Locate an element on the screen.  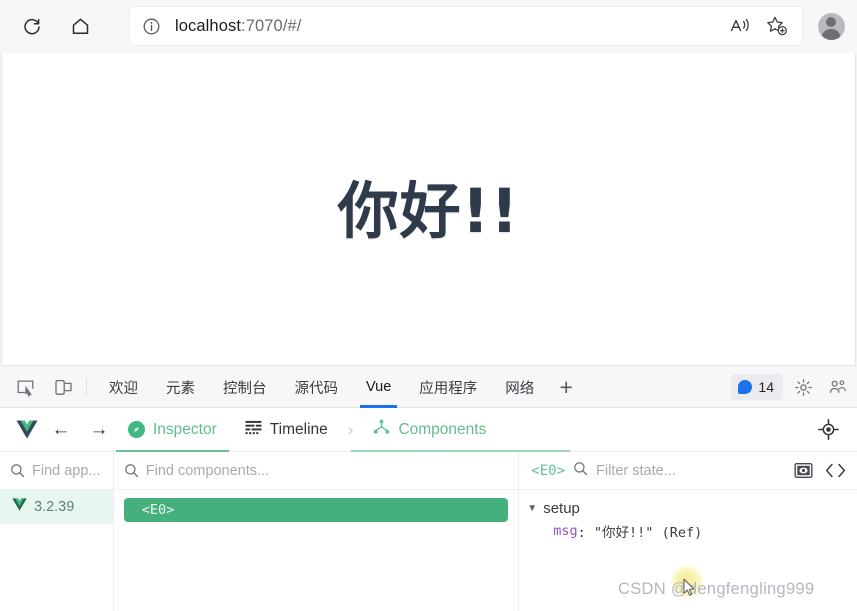
caret-down-icon: ▼ is located at coordinates (532, 508).